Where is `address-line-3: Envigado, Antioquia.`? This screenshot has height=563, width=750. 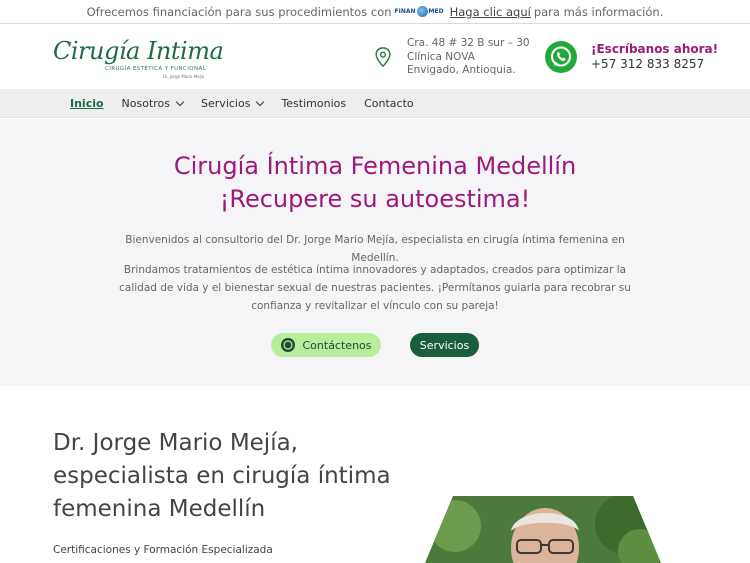 address-line-3: Envigado, Antioquia. is located at coordinates (461, 70).